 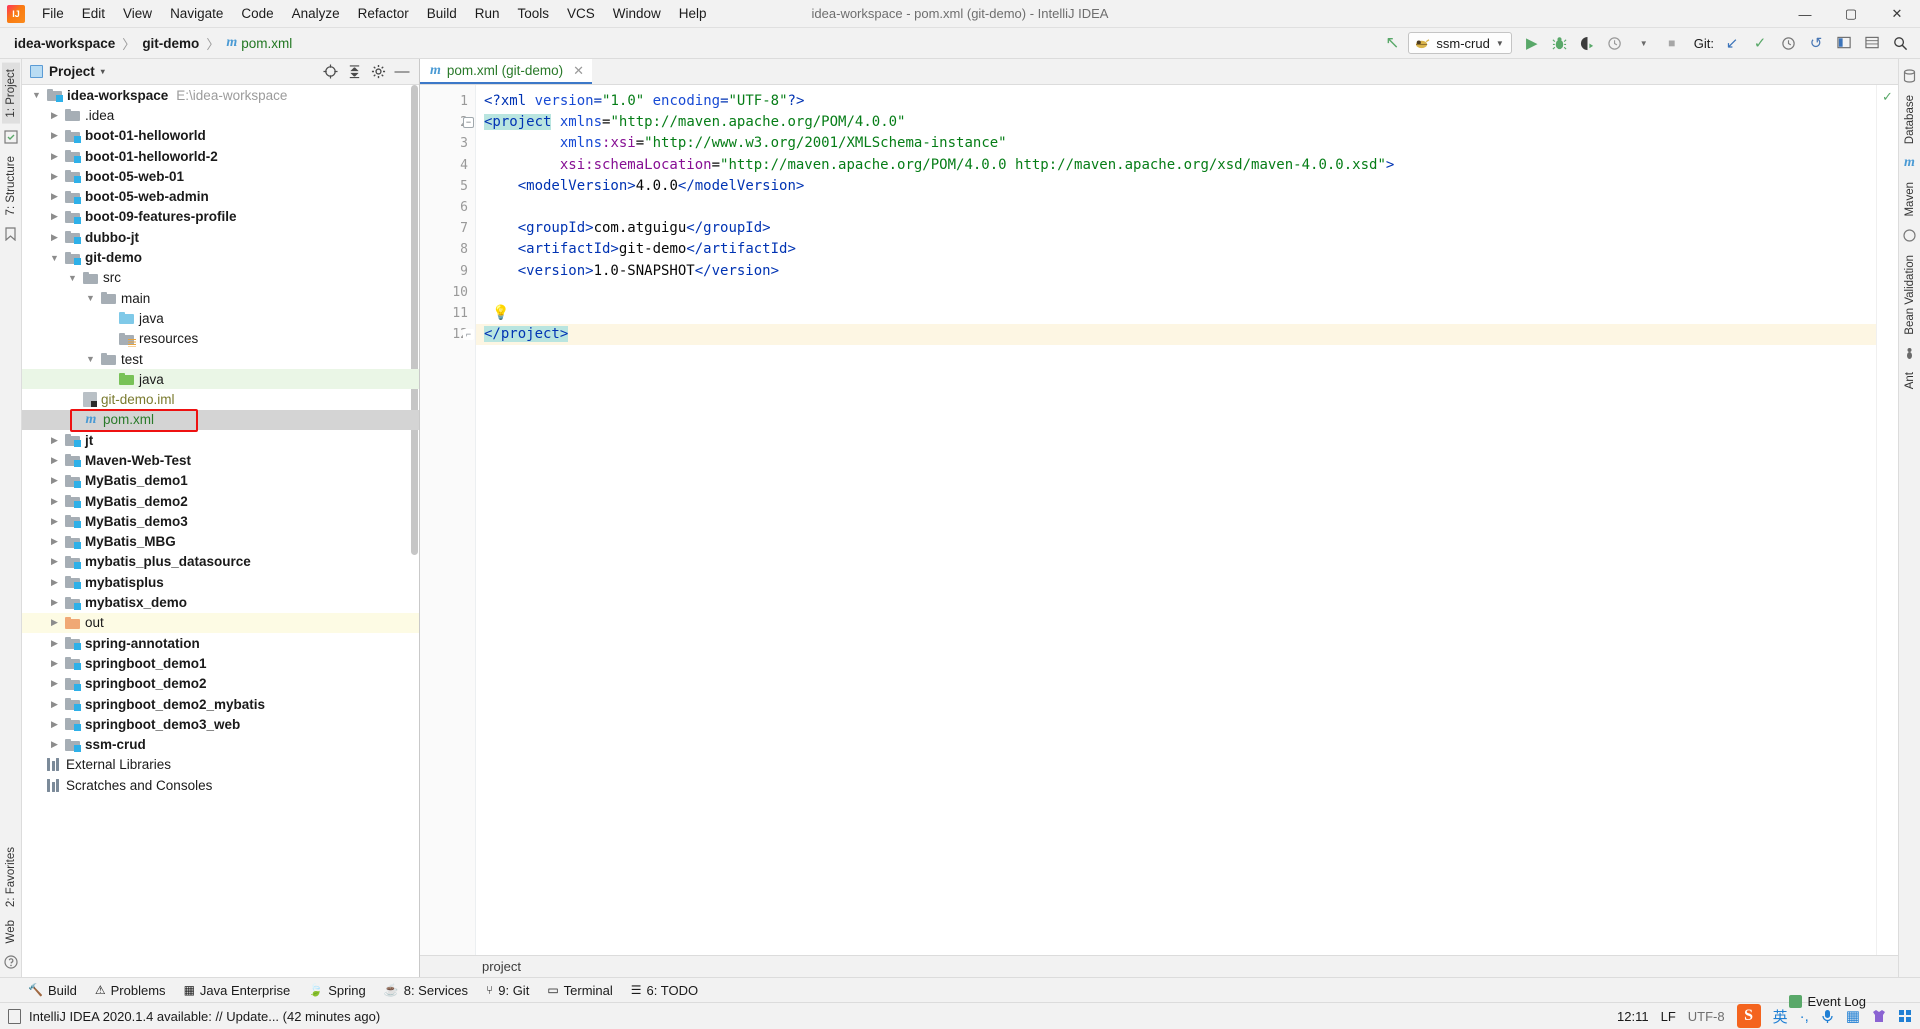 I want to click on select-in-icon, so click(x=1844, y=43).